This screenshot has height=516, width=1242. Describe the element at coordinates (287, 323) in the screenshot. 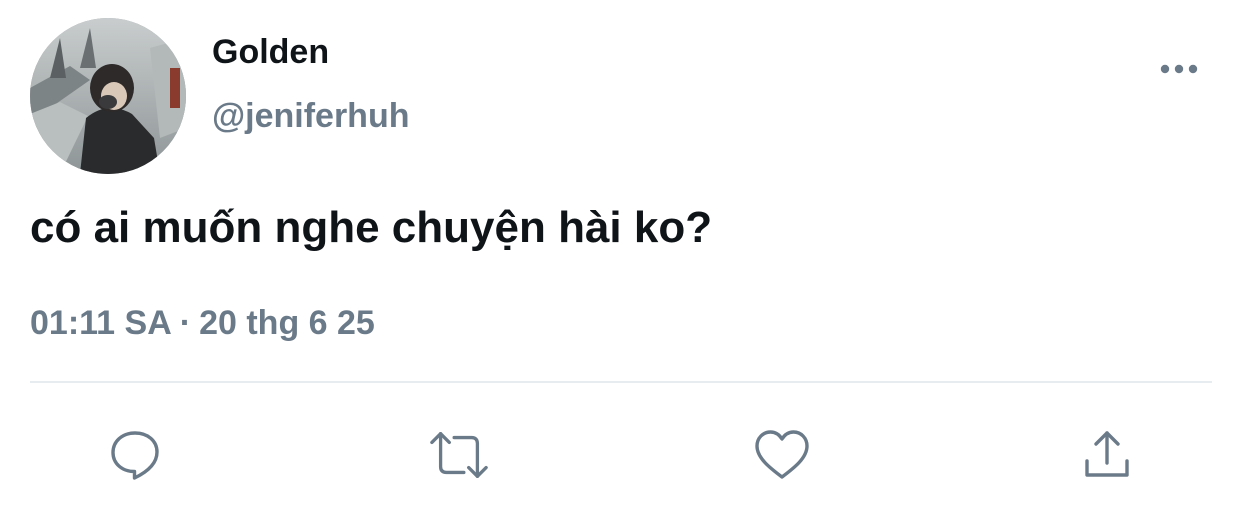

I see `tweet-date: 20 thg 6 25` at that location.